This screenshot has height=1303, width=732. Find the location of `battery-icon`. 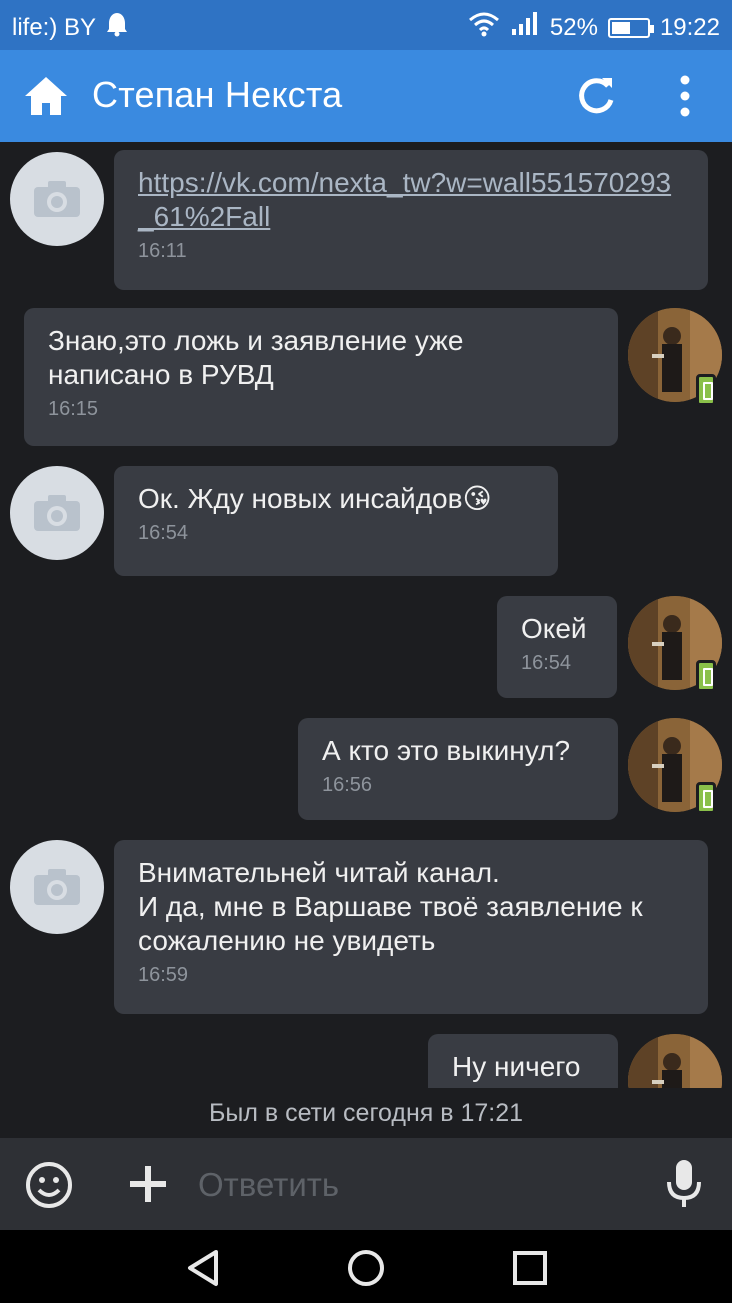

battery-icon is located at coordinates (630, 27).